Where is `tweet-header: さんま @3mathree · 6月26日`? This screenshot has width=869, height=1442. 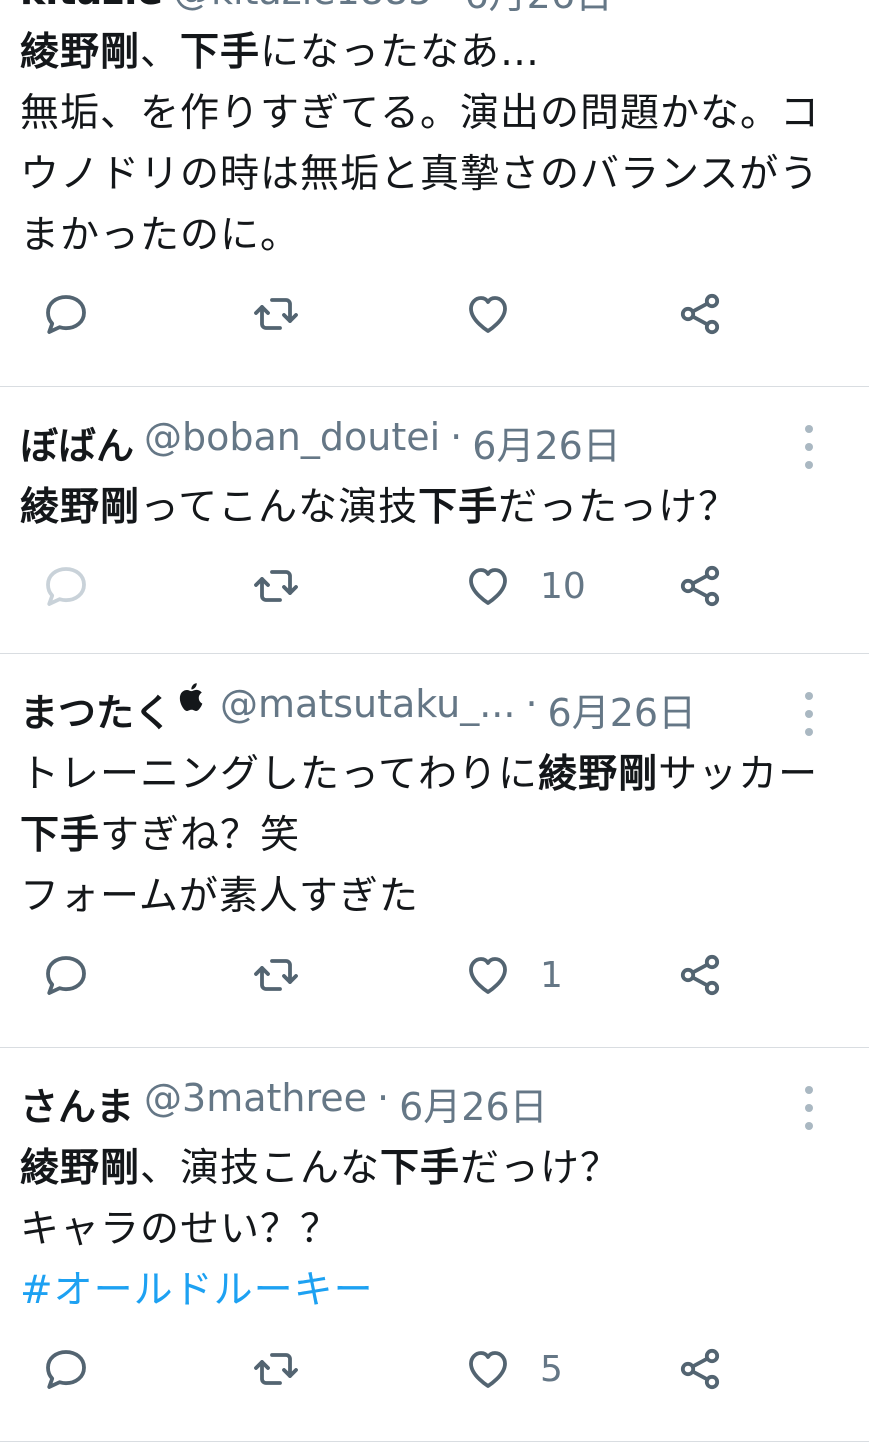 tweet-header: さんま @3mathree · 6月26日 is located at coordinates (434, 1093).